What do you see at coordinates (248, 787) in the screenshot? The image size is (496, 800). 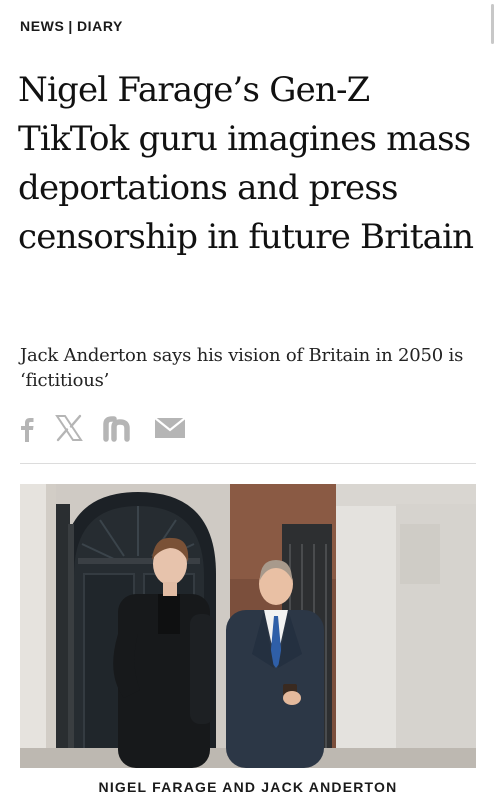 I see `photo-caption: NIGEL FARAGE AND JACK ANDERTON` at bounding box center [248, 787].